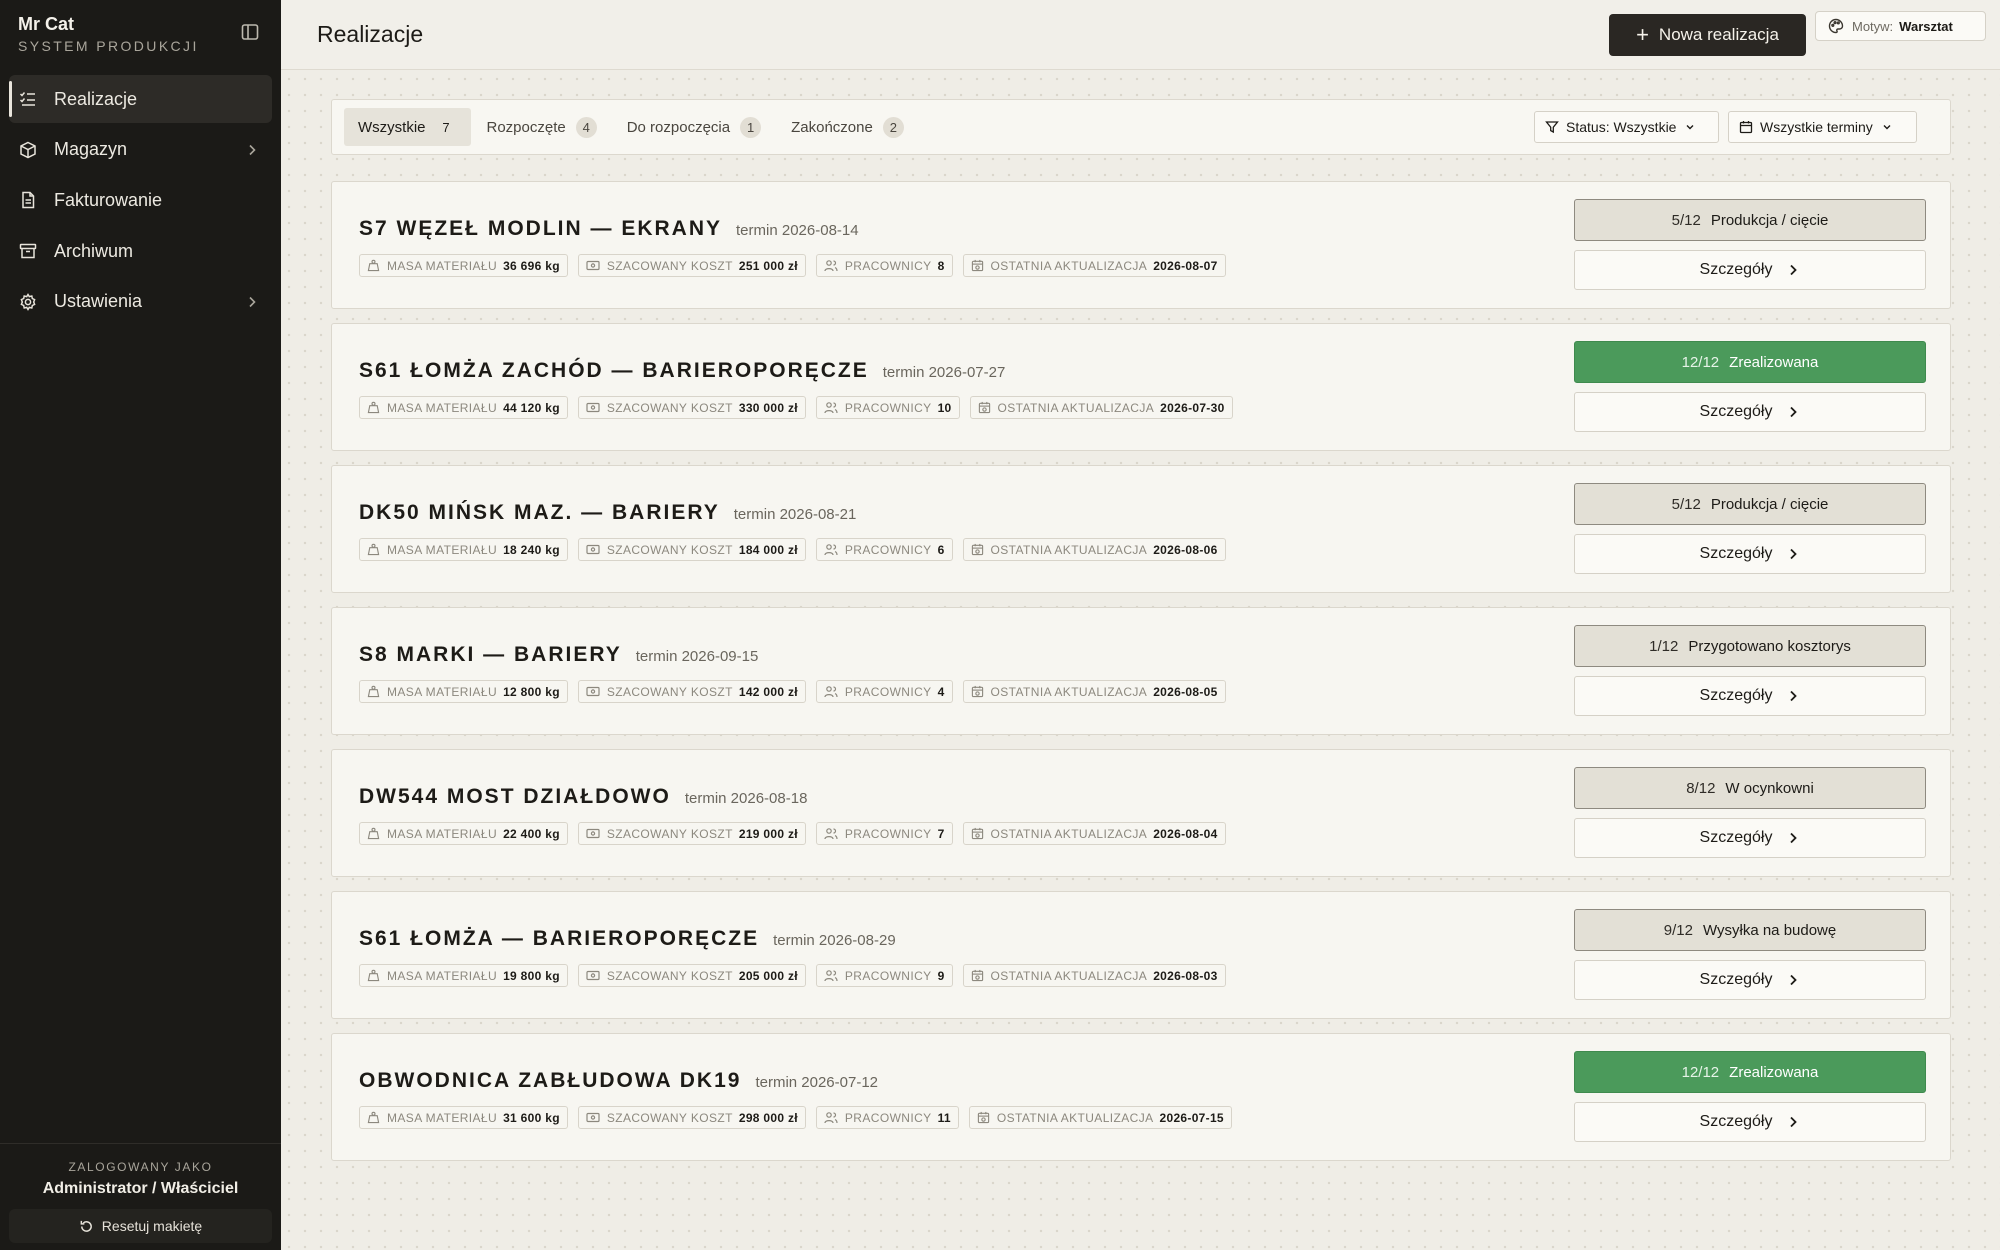 Image resolution: width=2000 pixels, height=1250 pixels. I want to click on brand-subtitle: SYSTEM PRODUKCJI, so click(108, 46).